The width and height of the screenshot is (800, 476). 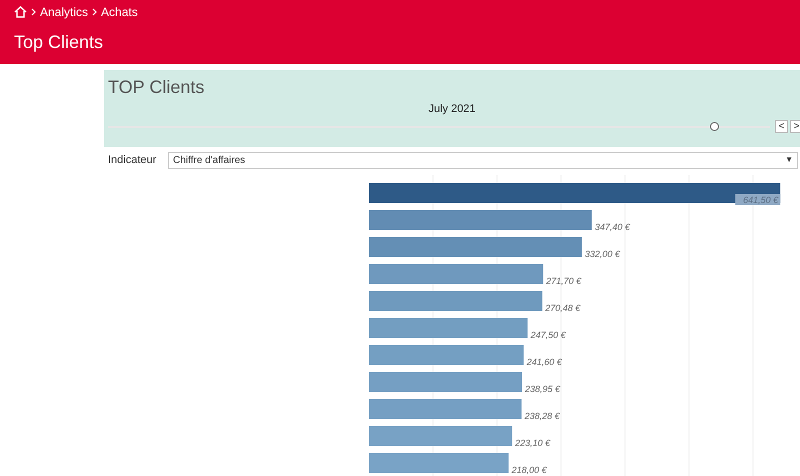 I want to click on indicator-dropdown: Chiffre d'affaires ▼, so click(x=483, y=160).